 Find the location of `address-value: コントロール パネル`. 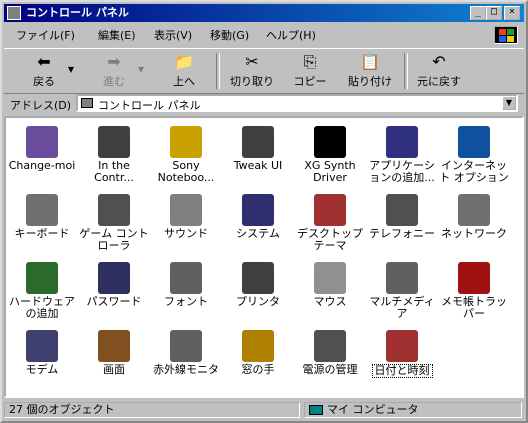

address-value: コントロール パネル is located at coordinates (149, 105).